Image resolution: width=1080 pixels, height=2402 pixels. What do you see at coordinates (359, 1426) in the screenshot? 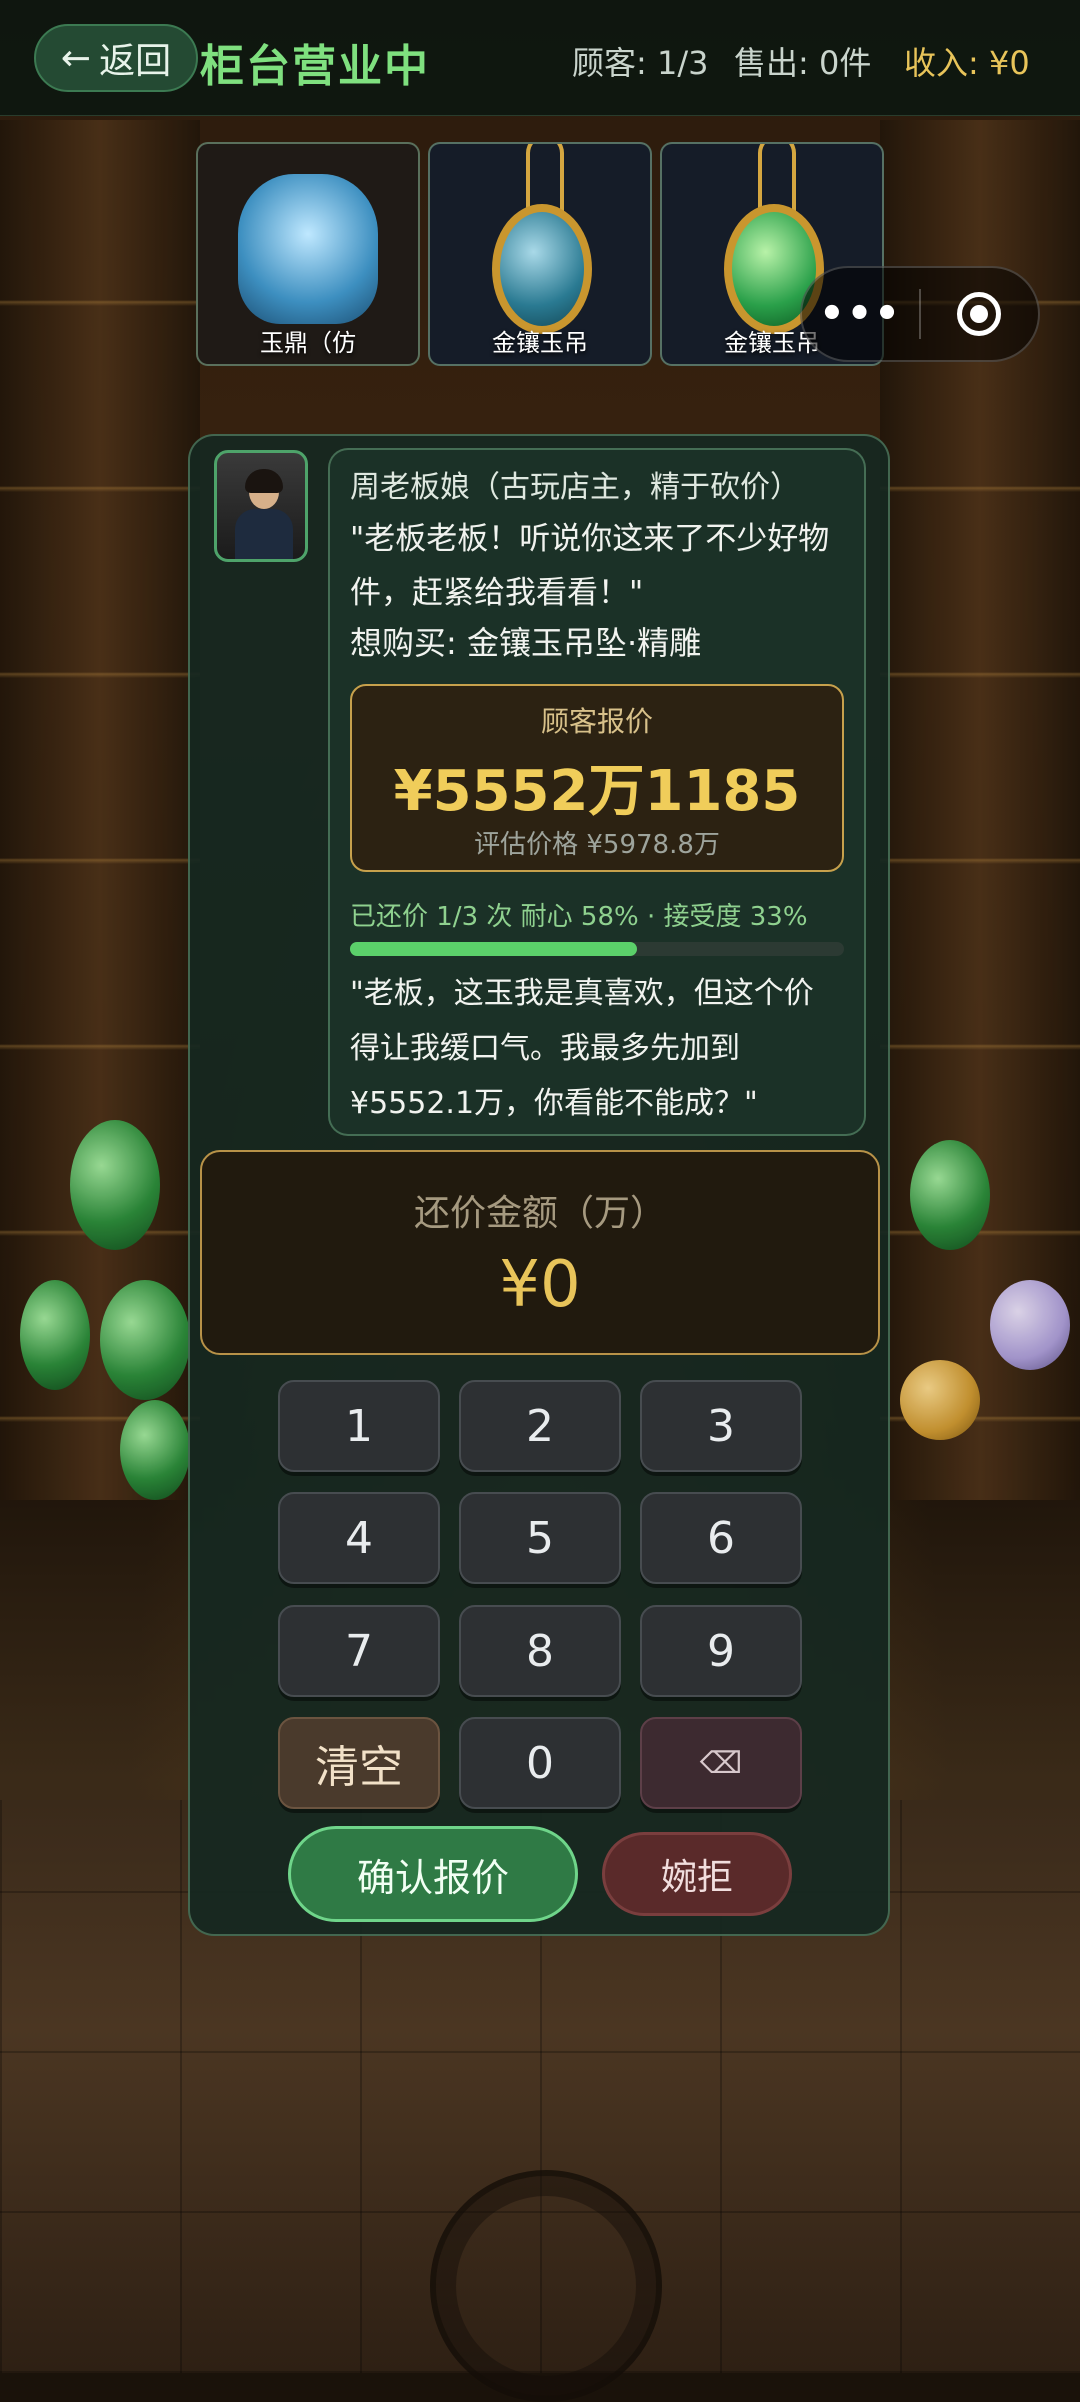
I see `key-1: 1` at bounding box center [359, 1426].